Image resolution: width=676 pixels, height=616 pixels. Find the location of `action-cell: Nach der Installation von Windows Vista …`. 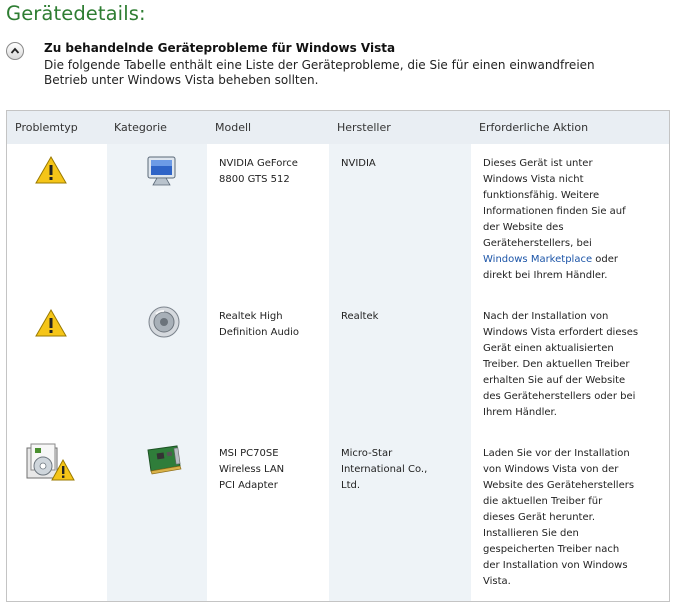

action-cell: Nach der Installation von Windows Vista … is located at coordinates (570, 365).